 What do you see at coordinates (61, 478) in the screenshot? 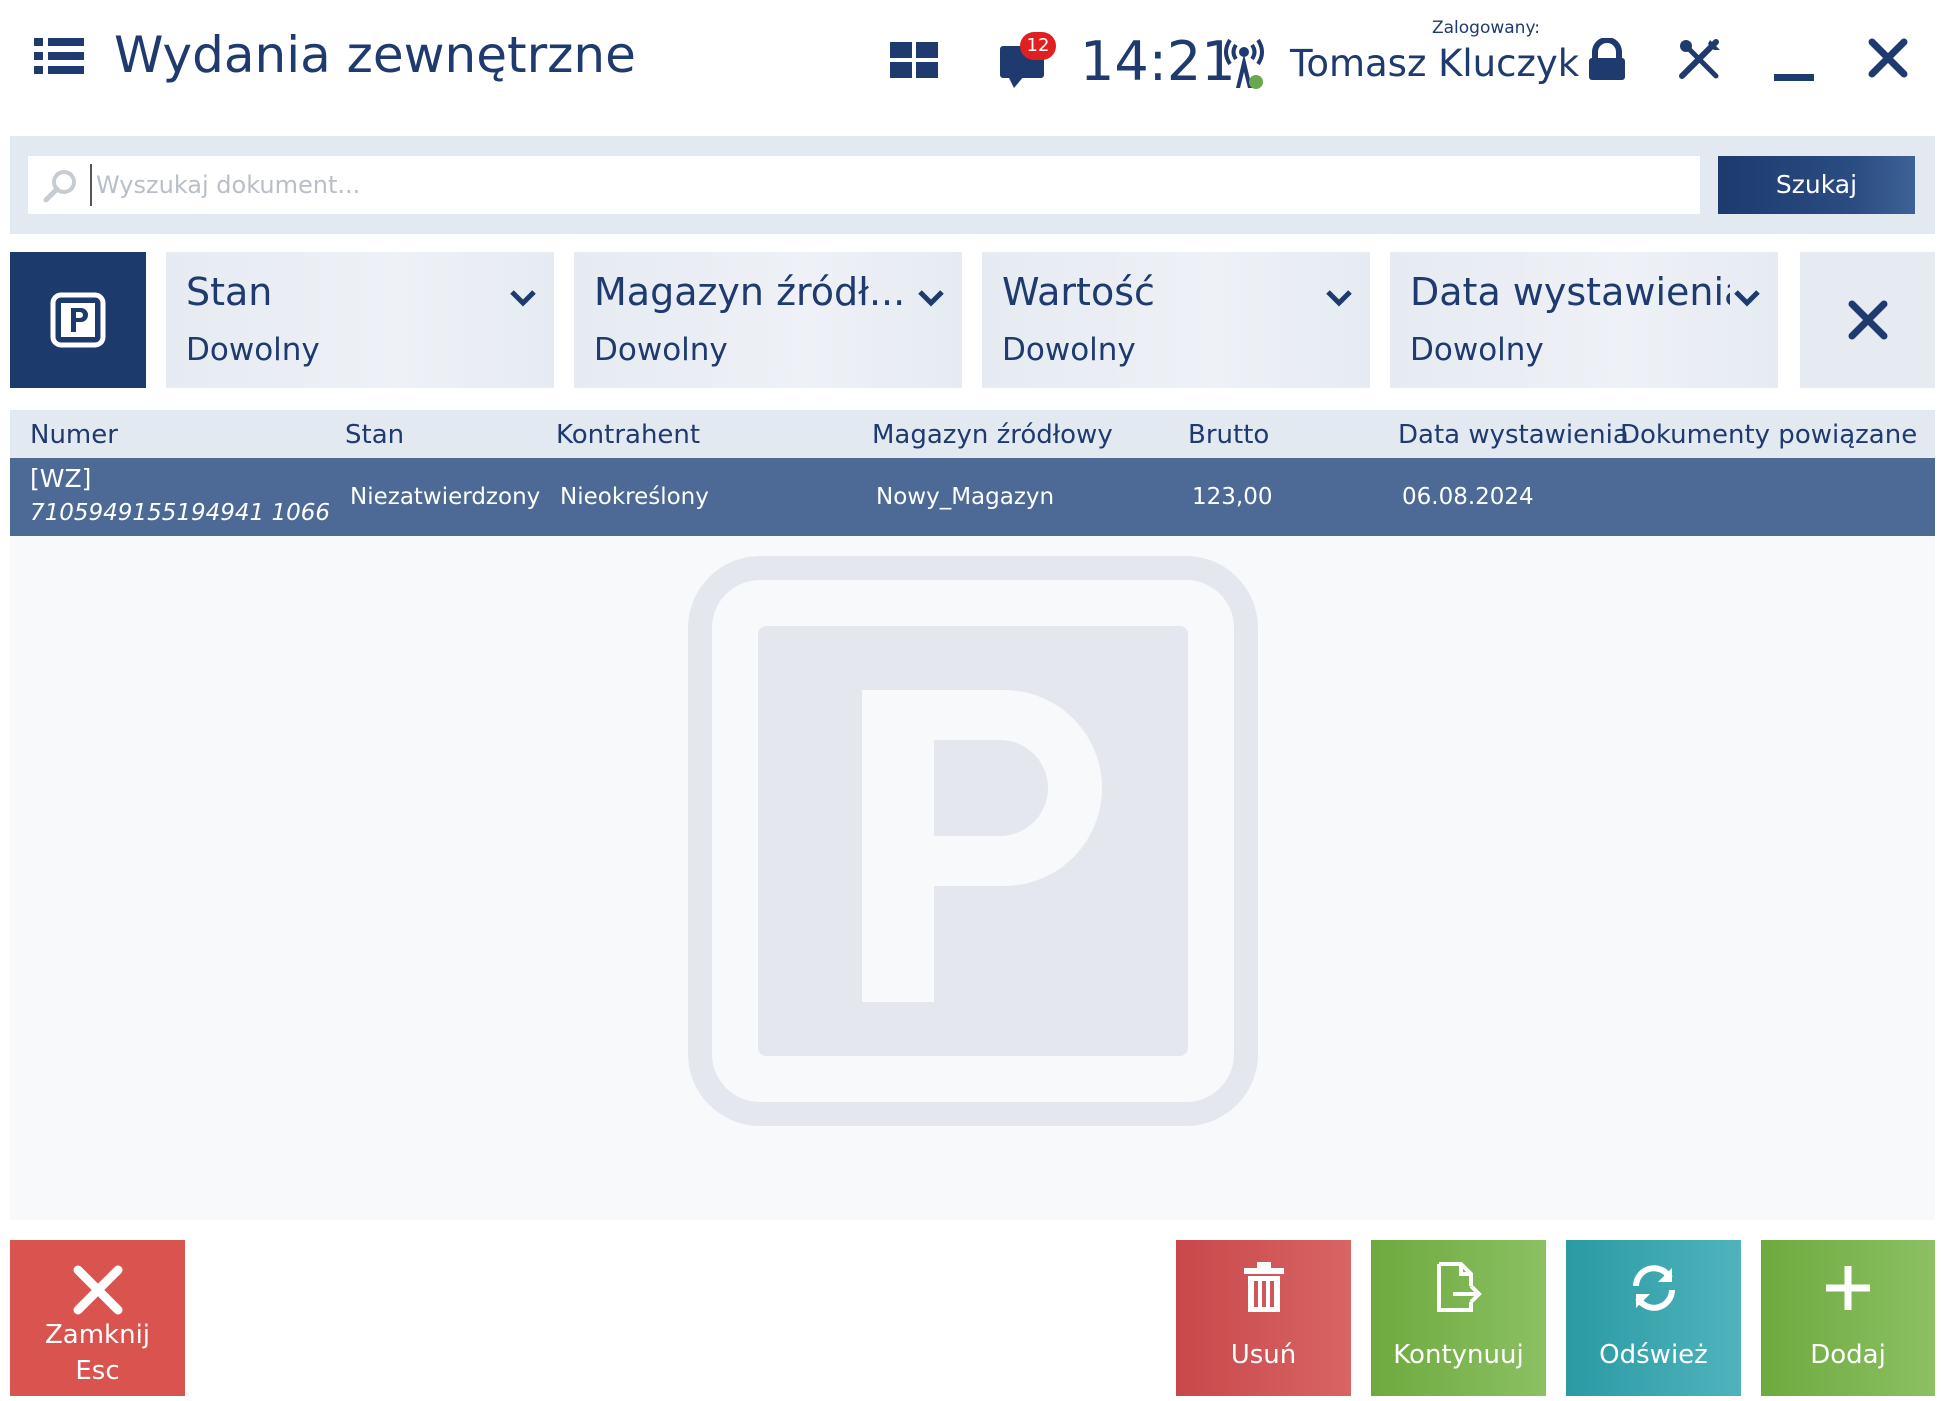
I see `document-type: [WZ]` at bounding box center [61, 478].